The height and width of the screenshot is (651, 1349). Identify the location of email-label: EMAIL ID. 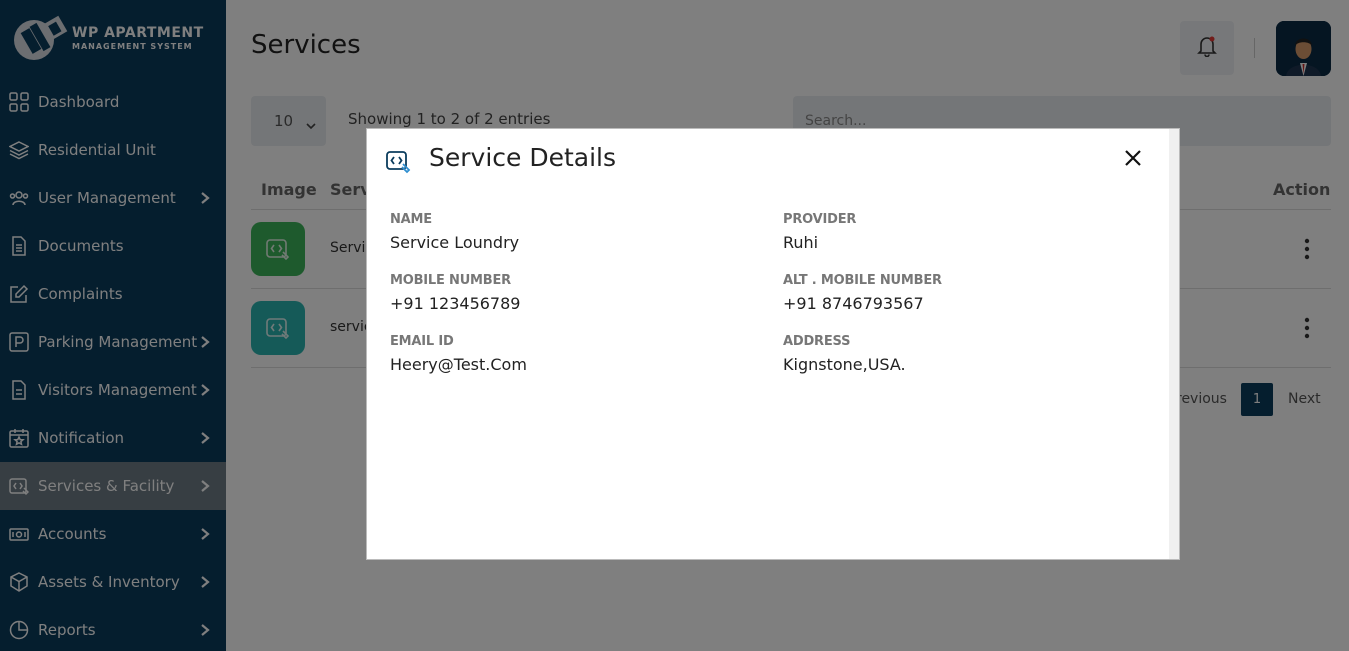
(422, 341).